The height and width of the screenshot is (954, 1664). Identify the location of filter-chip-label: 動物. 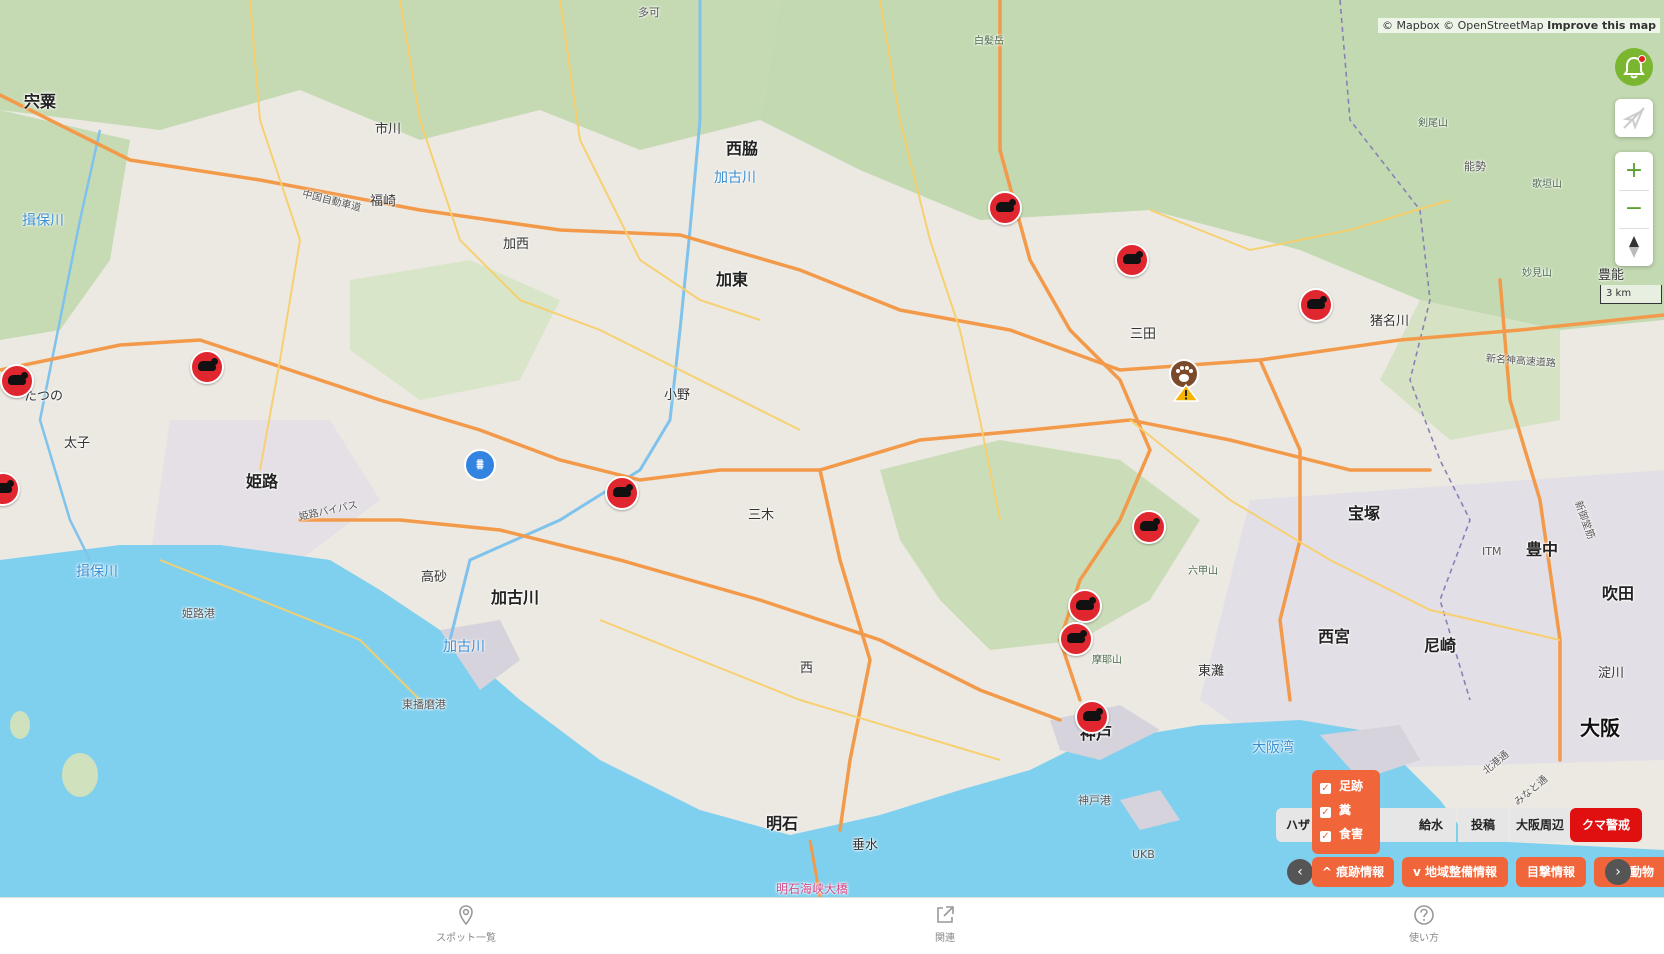
(1641, 872).